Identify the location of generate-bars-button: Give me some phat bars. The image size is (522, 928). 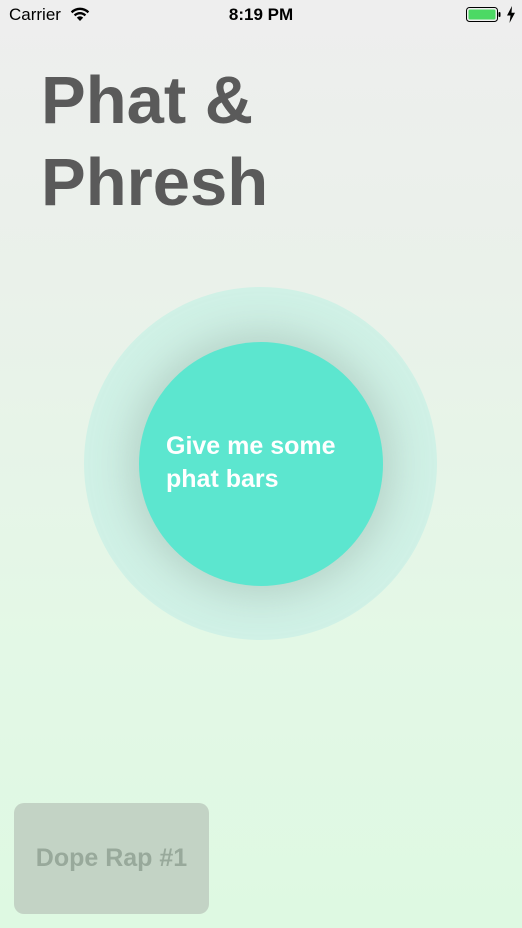
(261, 464).